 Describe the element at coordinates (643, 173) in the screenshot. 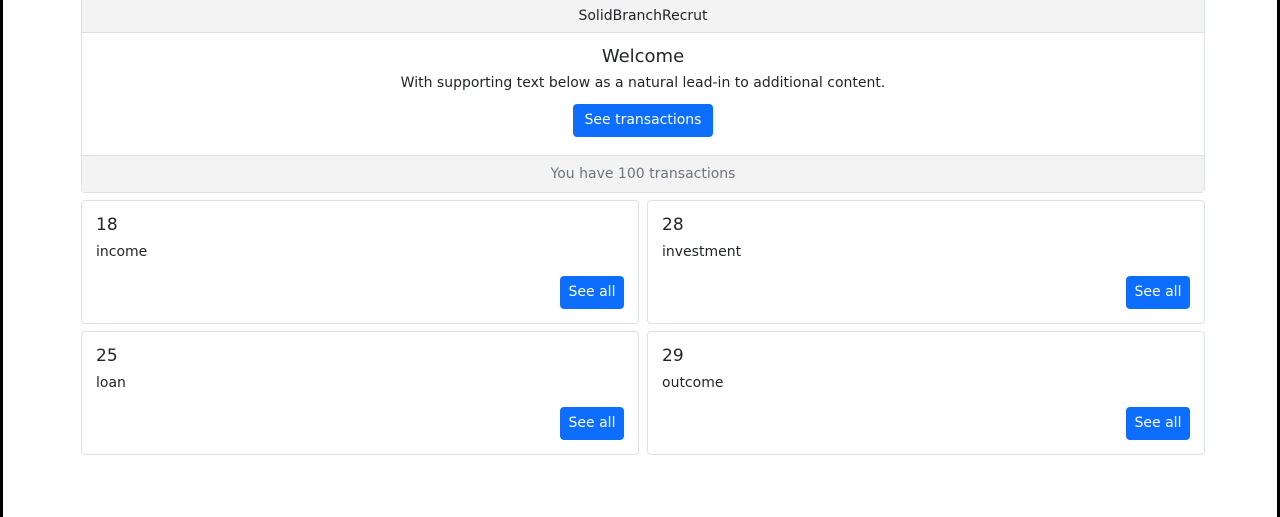

I see `transactions-count: You have 100 transactions` at that location.